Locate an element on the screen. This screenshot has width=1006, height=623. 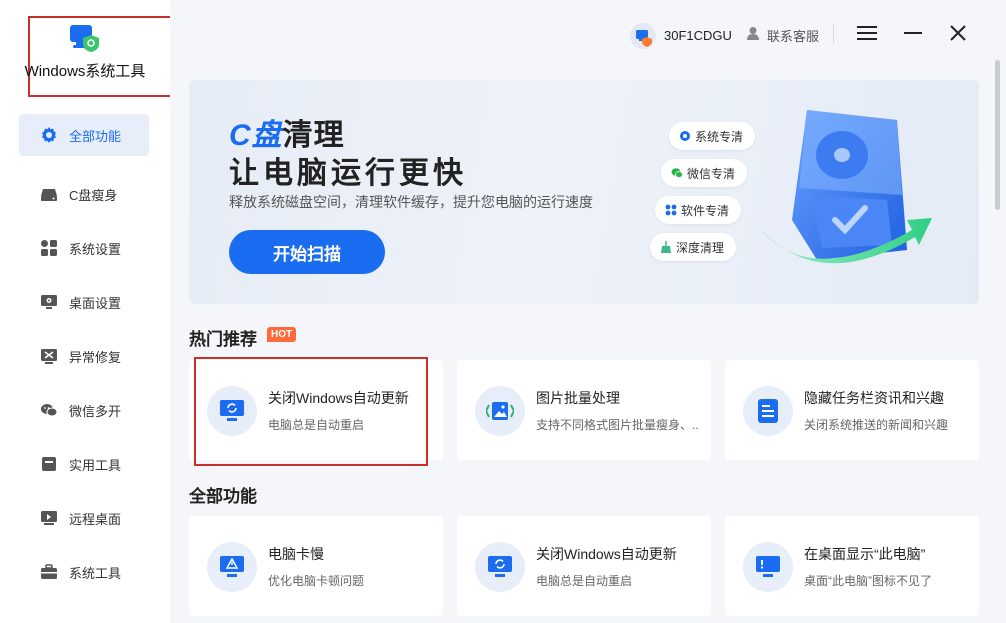
card-subtitle: 支持不同格式图片批量瘦身、.. is located at coordinates (617, 425).